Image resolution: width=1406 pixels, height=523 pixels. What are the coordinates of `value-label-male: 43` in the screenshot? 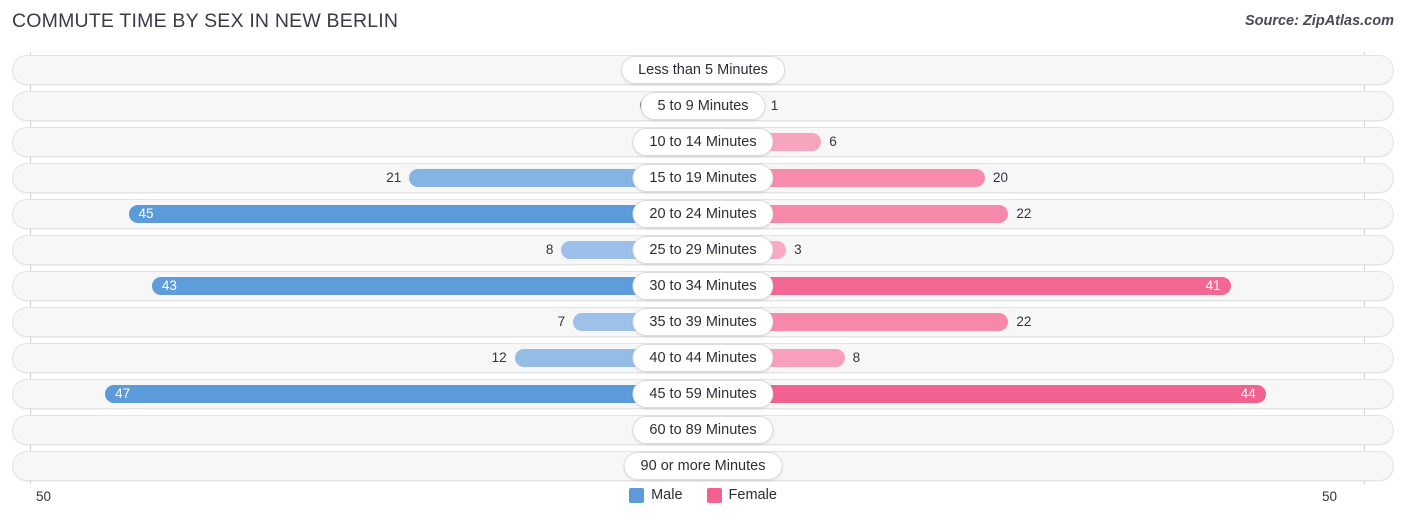 It's located at (169, 285).